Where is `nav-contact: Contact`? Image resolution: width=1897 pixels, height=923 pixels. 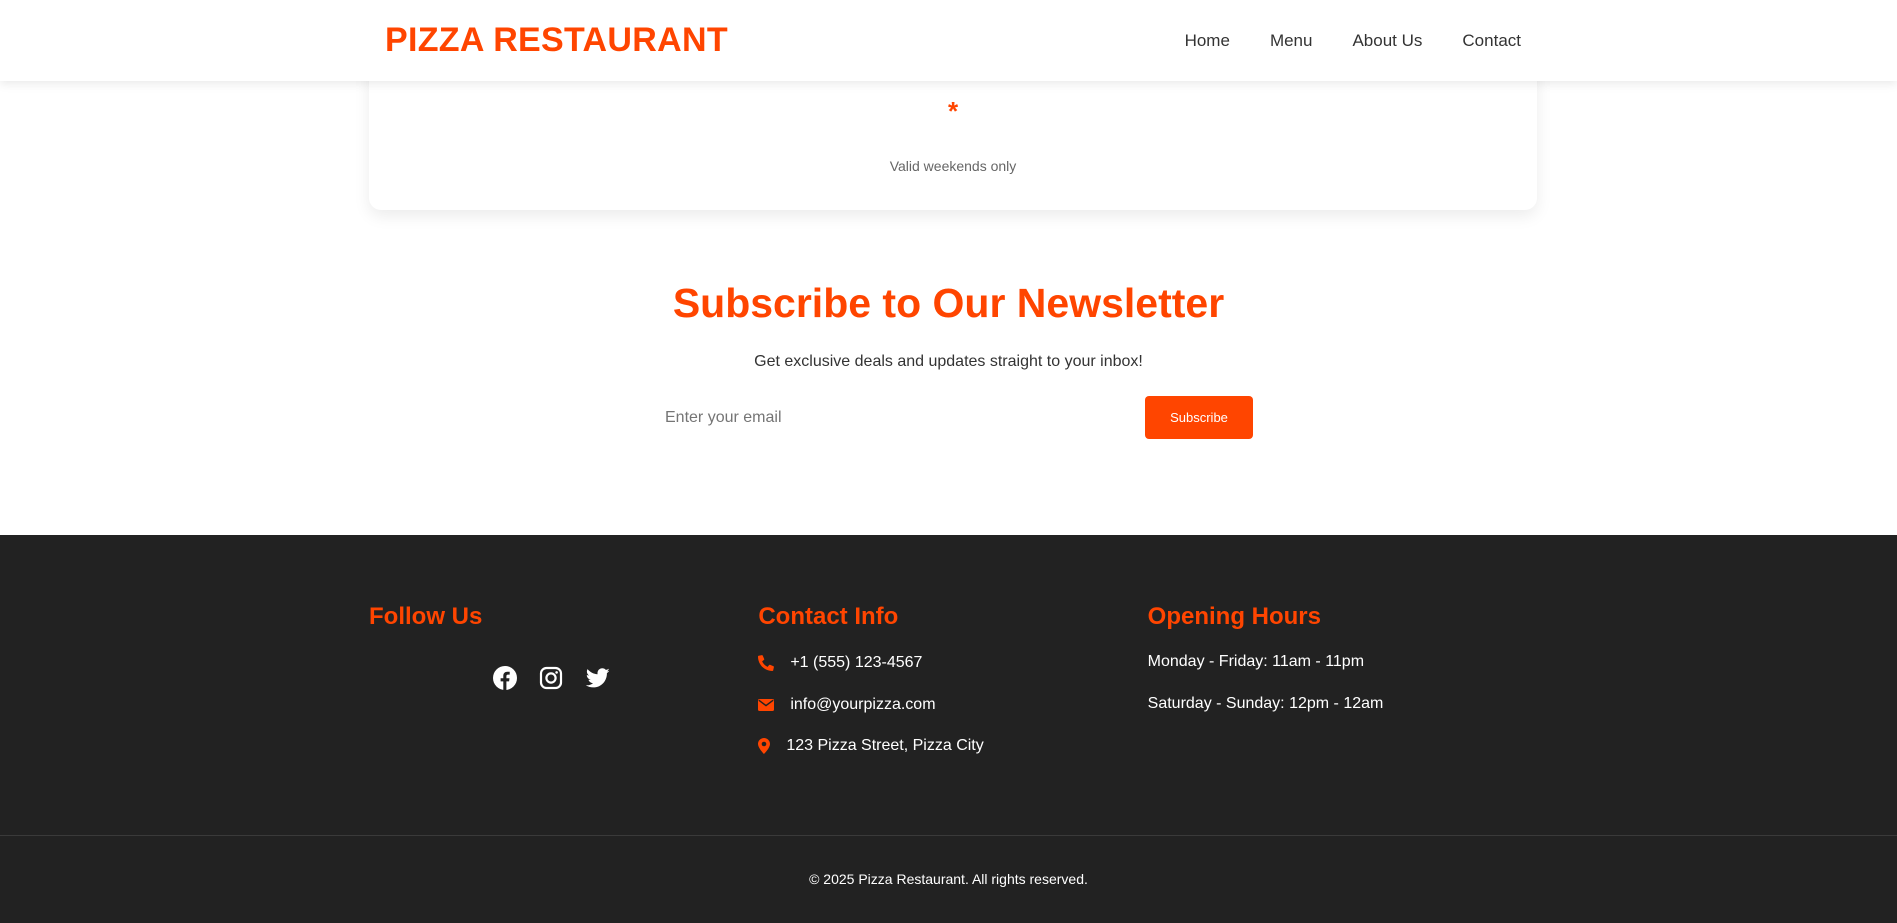 nav-contact: Contact is located at coordinates (1491, 41).